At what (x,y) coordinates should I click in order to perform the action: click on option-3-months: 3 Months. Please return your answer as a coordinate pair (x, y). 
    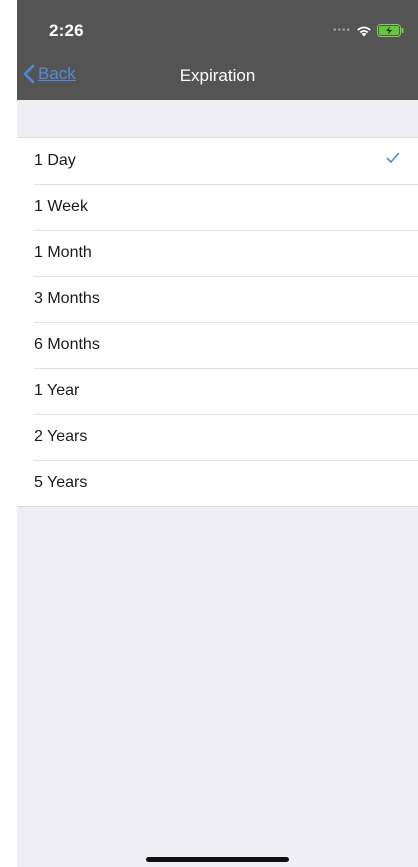
    Looking at the image, I should click on (217, 299).